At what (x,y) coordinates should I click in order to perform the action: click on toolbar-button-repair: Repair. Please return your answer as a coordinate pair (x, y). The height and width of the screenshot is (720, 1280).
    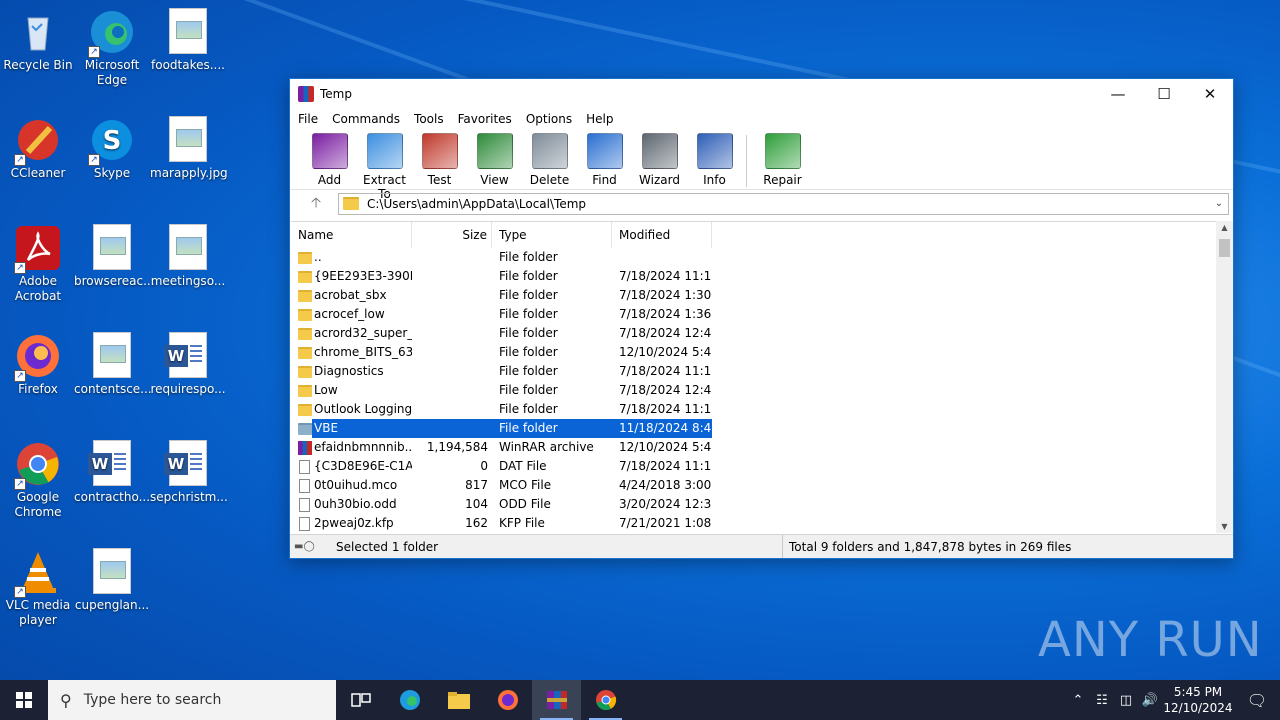
    Looking at the image, I should click on (782, 160).